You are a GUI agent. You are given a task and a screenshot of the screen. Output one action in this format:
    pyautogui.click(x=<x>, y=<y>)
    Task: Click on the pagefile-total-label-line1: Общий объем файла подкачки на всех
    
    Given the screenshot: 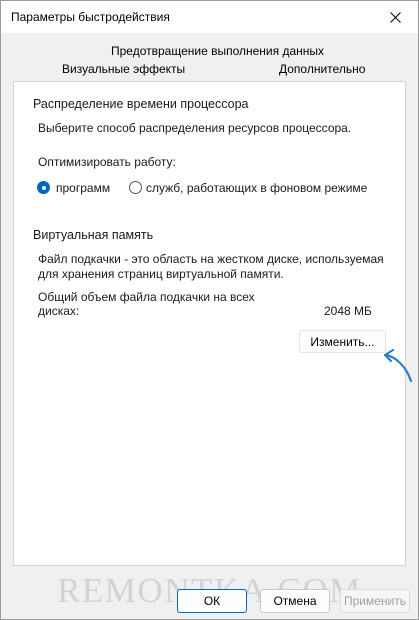 What is the action you would take?
    pyautogui.click(x=146, y=297)
    